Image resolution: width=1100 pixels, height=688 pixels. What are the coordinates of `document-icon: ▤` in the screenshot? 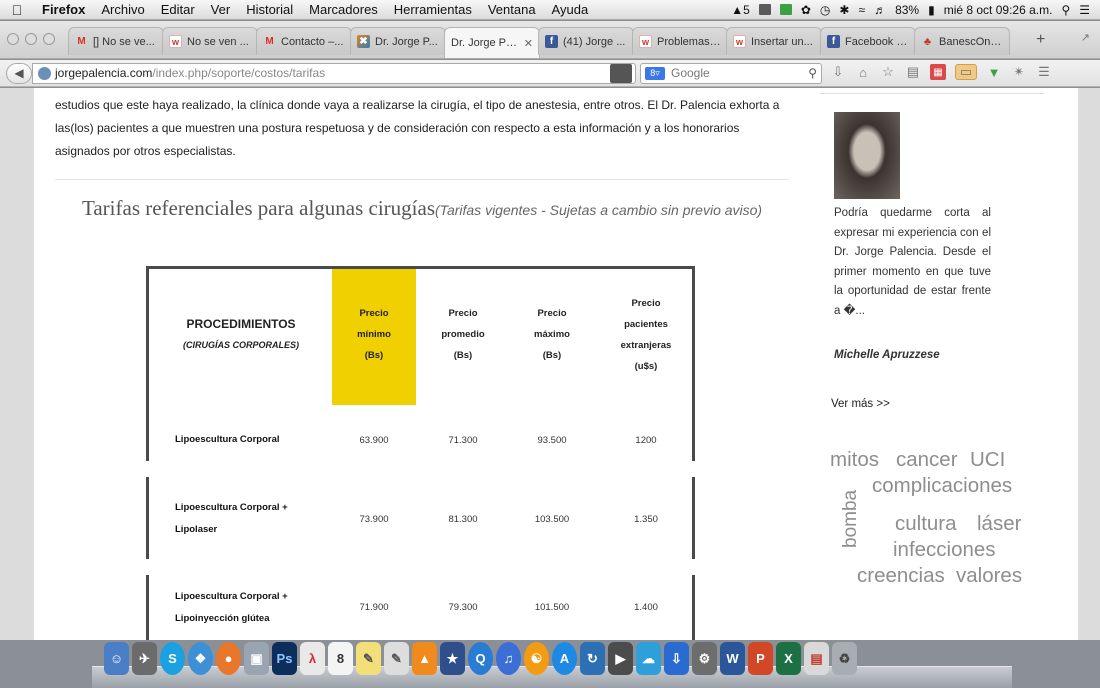 It's located at (816, 658).